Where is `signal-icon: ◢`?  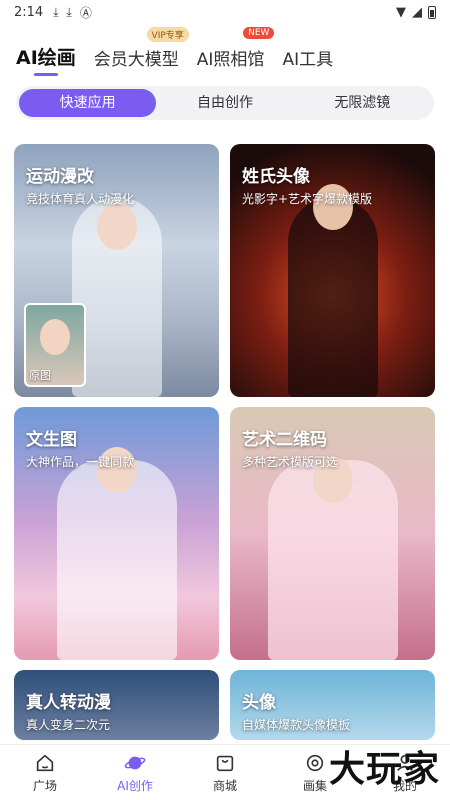
signal-icon: ◢ is located at coordinates (417, 12).